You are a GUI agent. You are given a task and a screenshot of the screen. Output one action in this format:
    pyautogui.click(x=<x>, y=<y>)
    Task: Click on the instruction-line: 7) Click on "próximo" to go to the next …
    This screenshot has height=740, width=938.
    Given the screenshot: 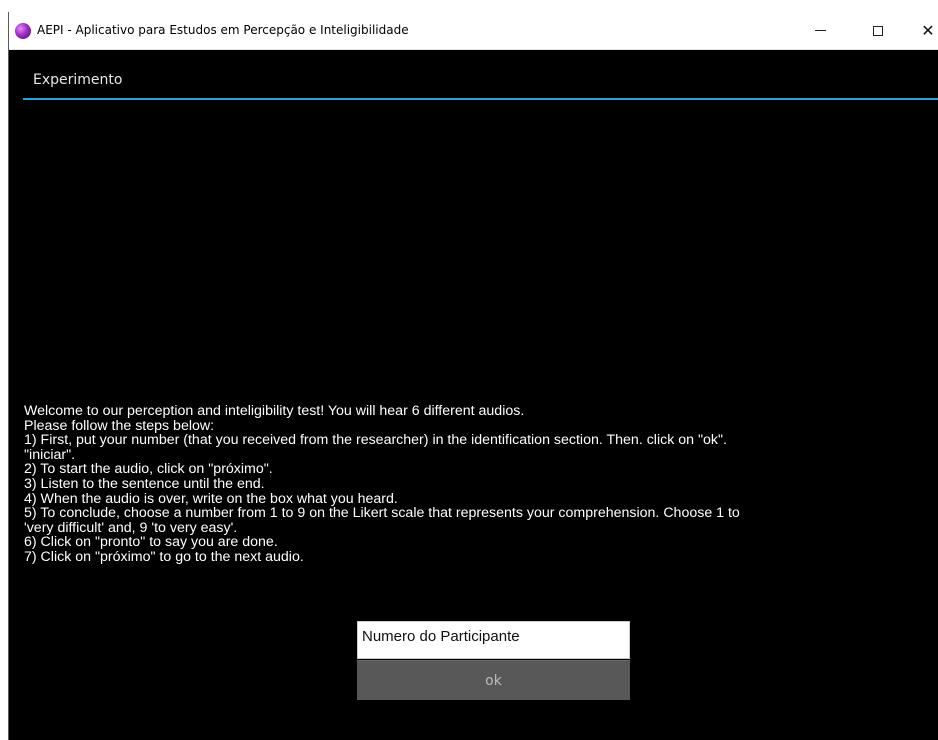 What is the action you would take?
    pyautogui.click(x=164, y=556)
    